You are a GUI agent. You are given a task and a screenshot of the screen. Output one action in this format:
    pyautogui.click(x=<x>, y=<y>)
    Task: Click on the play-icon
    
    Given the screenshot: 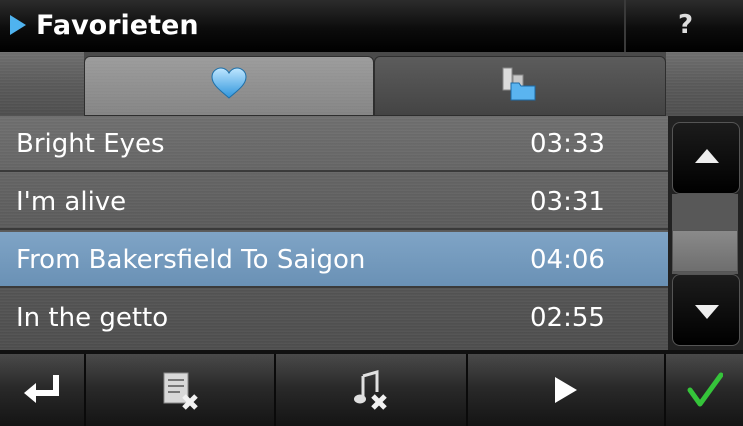 What is the action you would take?
    pyautogui.click(x=566, y=390)
    